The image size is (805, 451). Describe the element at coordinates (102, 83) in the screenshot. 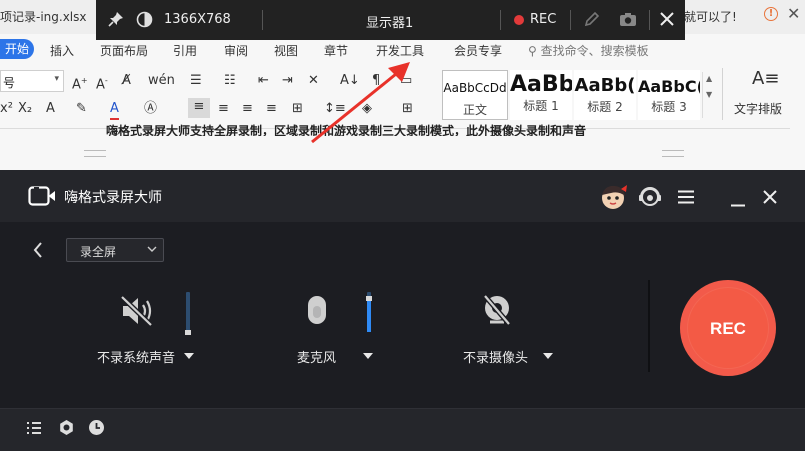

I see `font-shrink-icon: A-` at that location.